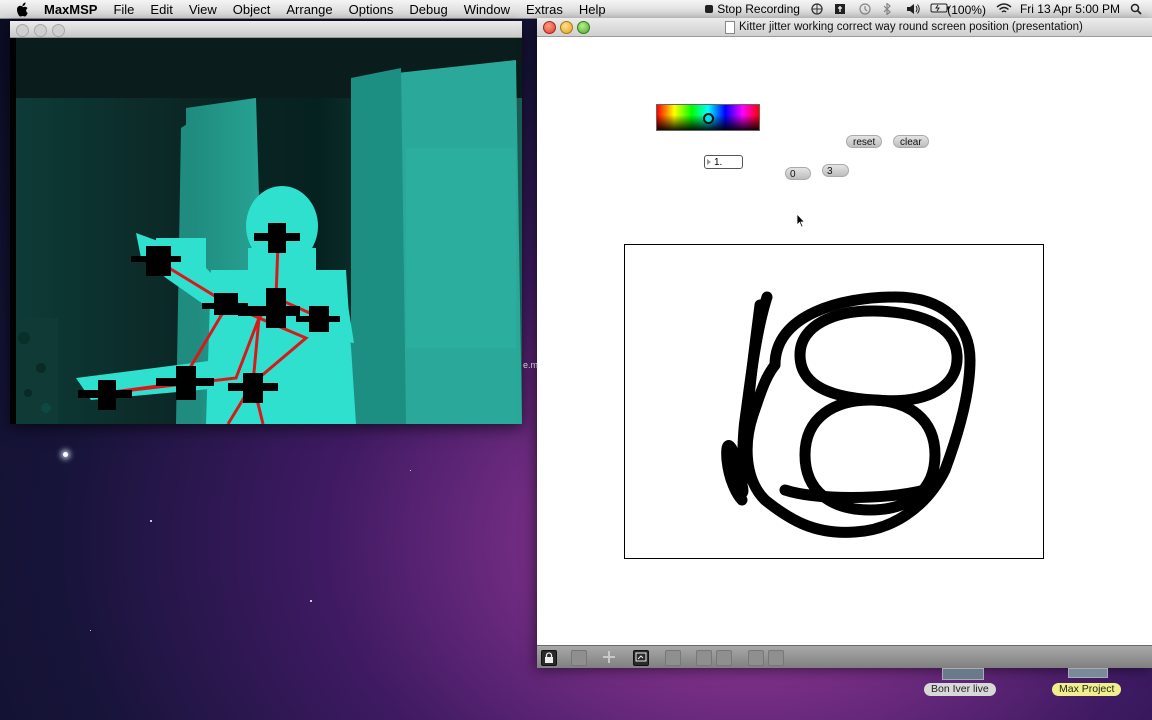 The width and height of the screenshot is (1152, 720). I want to click on presentation-mode-icon, so click(641, 658).